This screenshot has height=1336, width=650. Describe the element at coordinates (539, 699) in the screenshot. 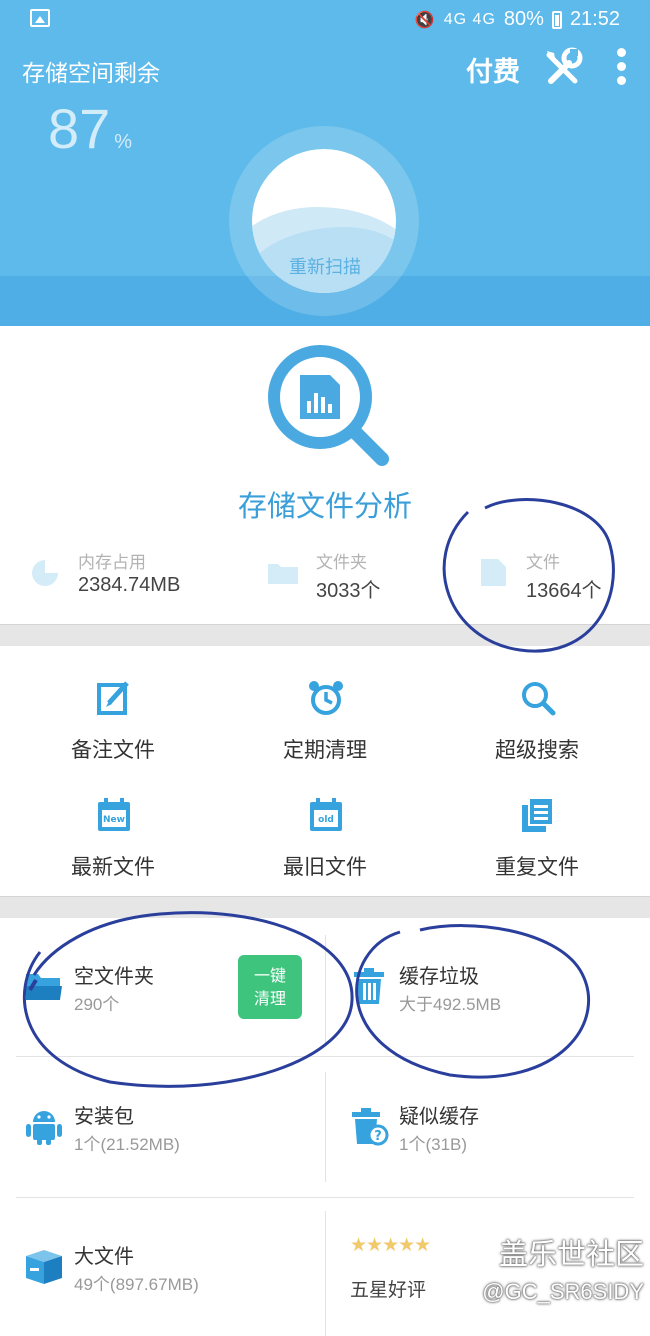

I see `search-icon` at that location.